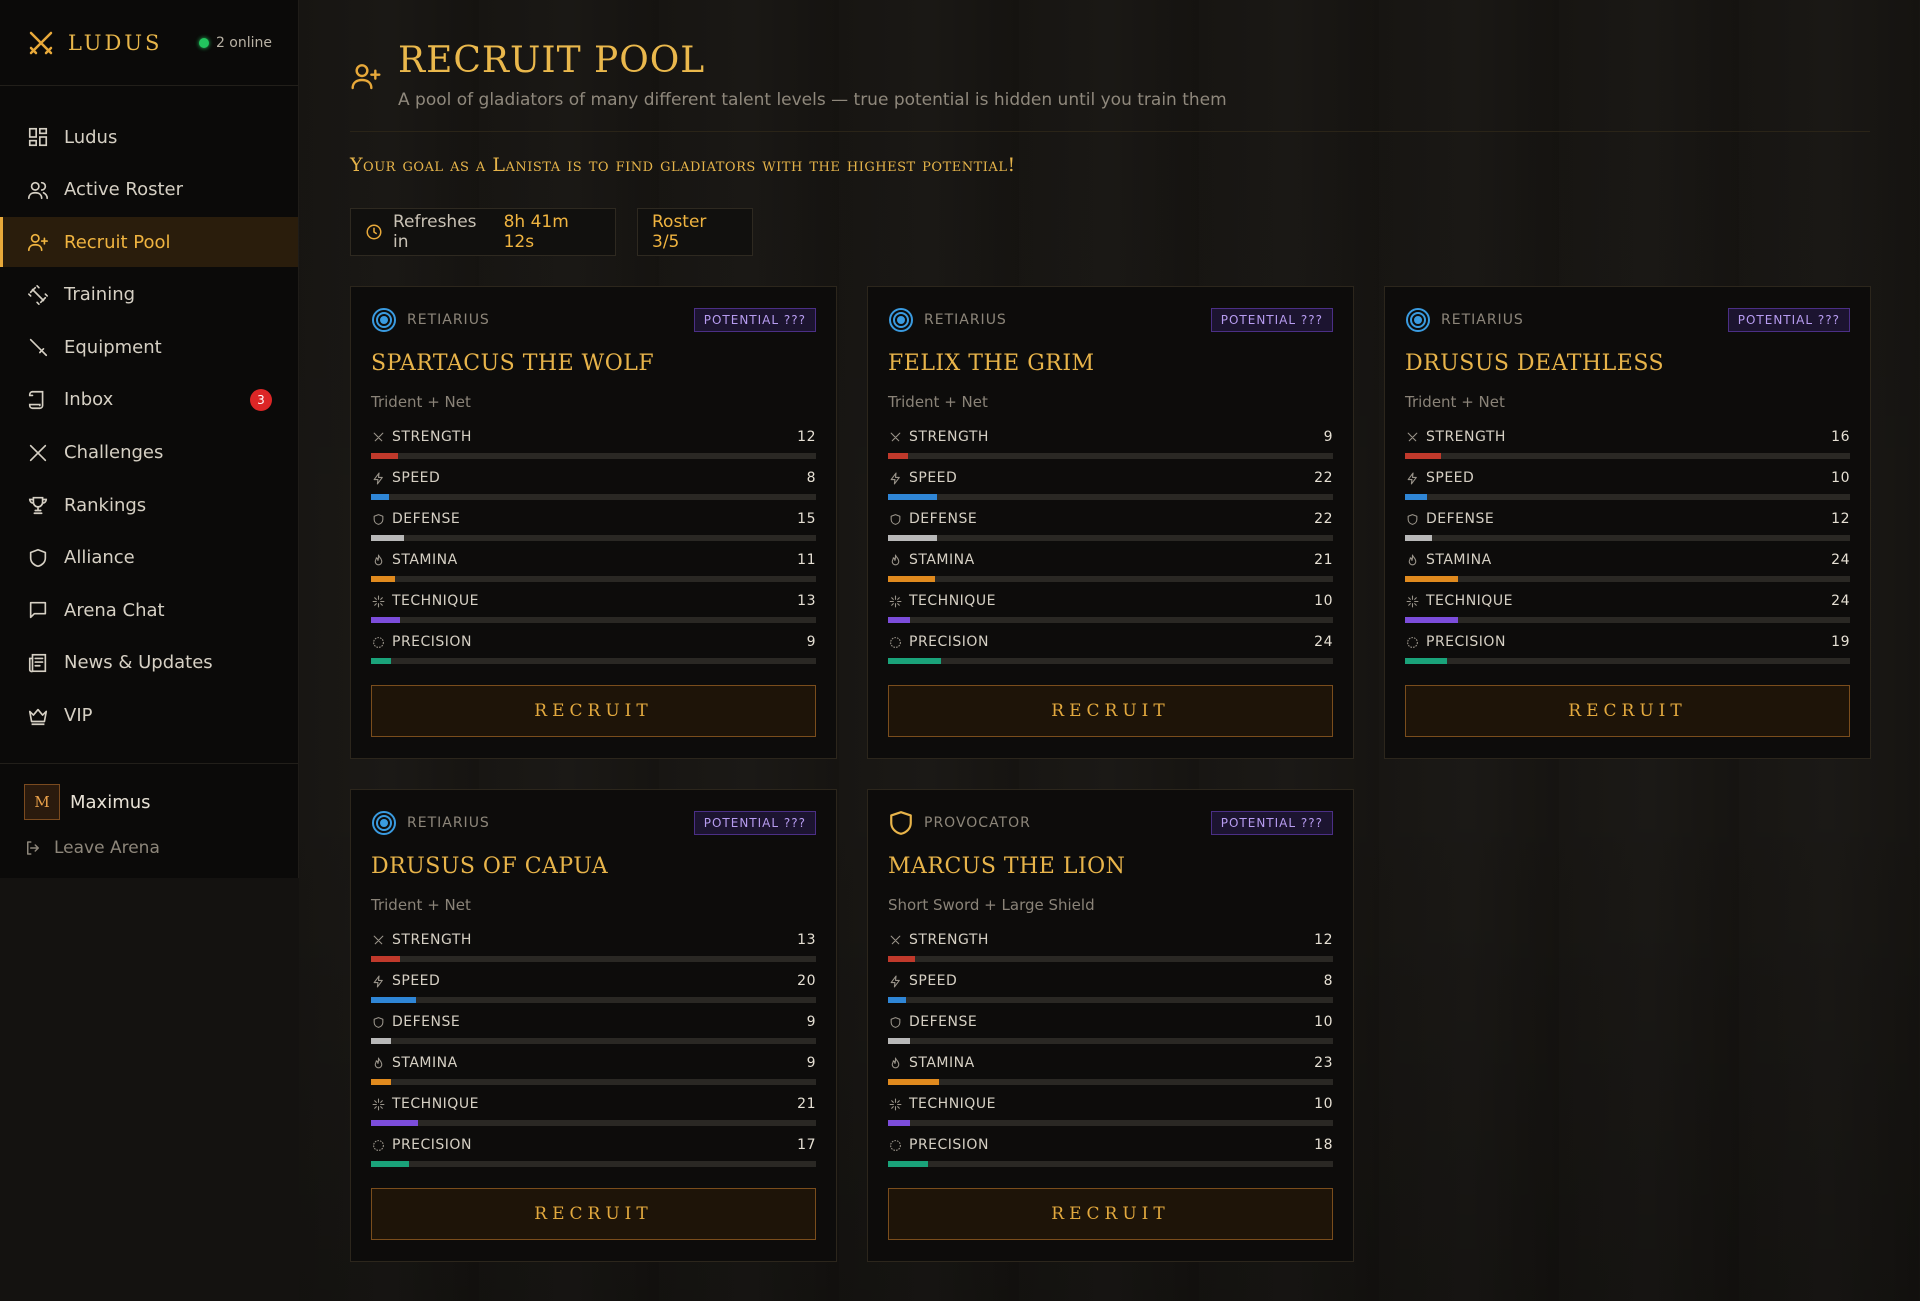  What do you see at coordinates (1110, 823) in the screenshot?
I see `card-header: PROVOCATOR POTENTIAL ???` at bounding box center [1110, 823].